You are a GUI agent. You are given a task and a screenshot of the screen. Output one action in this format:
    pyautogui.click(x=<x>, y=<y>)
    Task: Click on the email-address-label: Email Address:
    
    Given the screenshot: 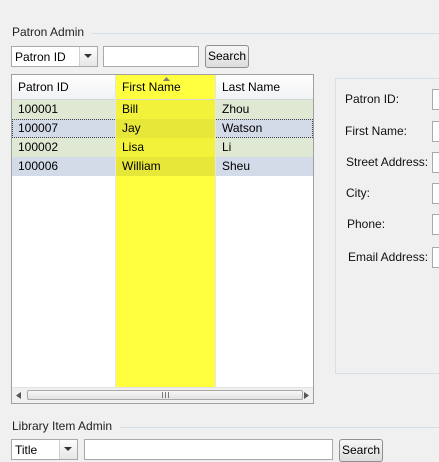 What is the action you would take?
    pyautogui.click(x=388, y=257)
    